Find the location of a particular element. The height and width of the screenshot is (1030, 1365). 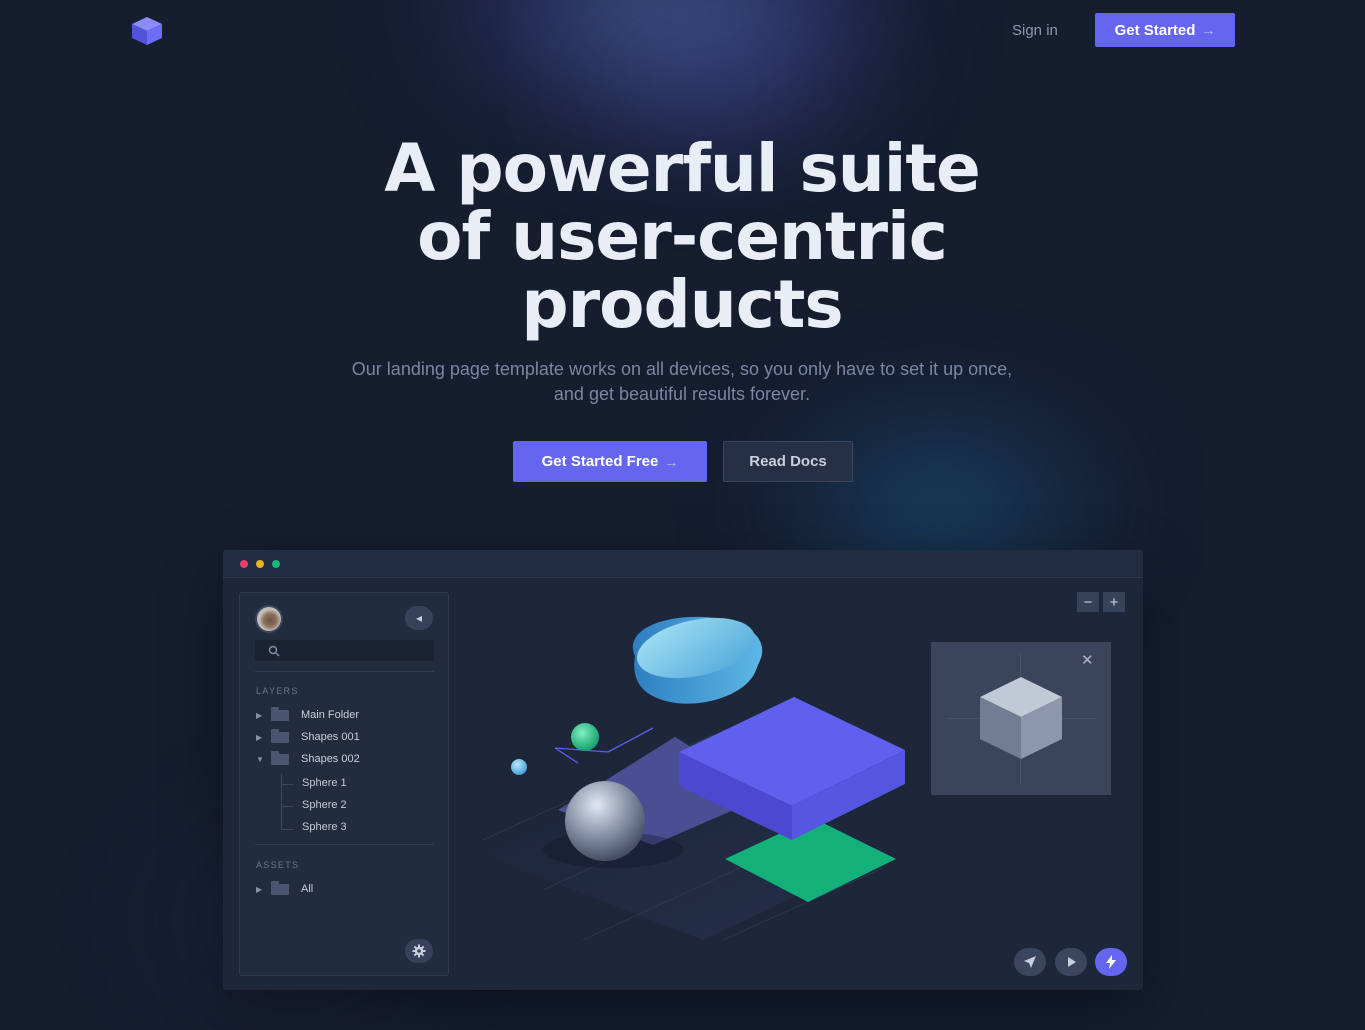

caret-down-icon: ▼ is located at coordinates (262, 759).